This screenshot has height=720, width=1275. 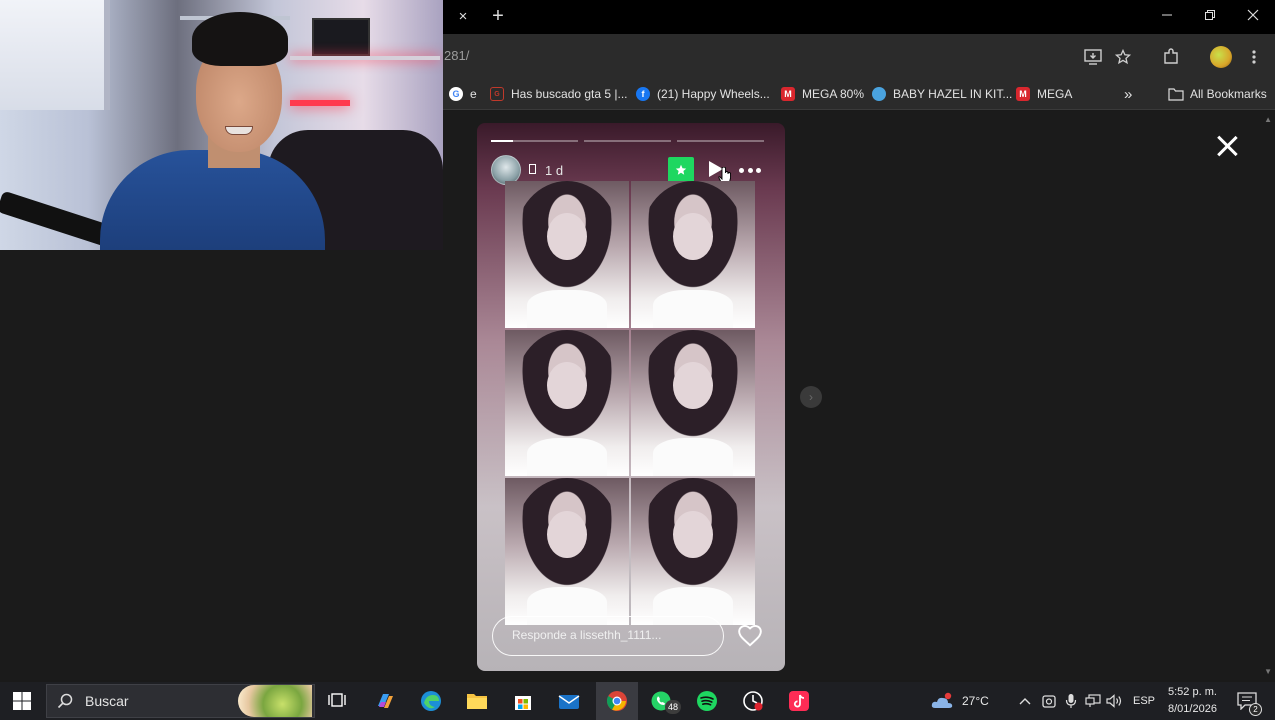 What do you see at coordinates (750, 636) in the screenshot?
I see `heart-icon` at bounding box center [750, 636].